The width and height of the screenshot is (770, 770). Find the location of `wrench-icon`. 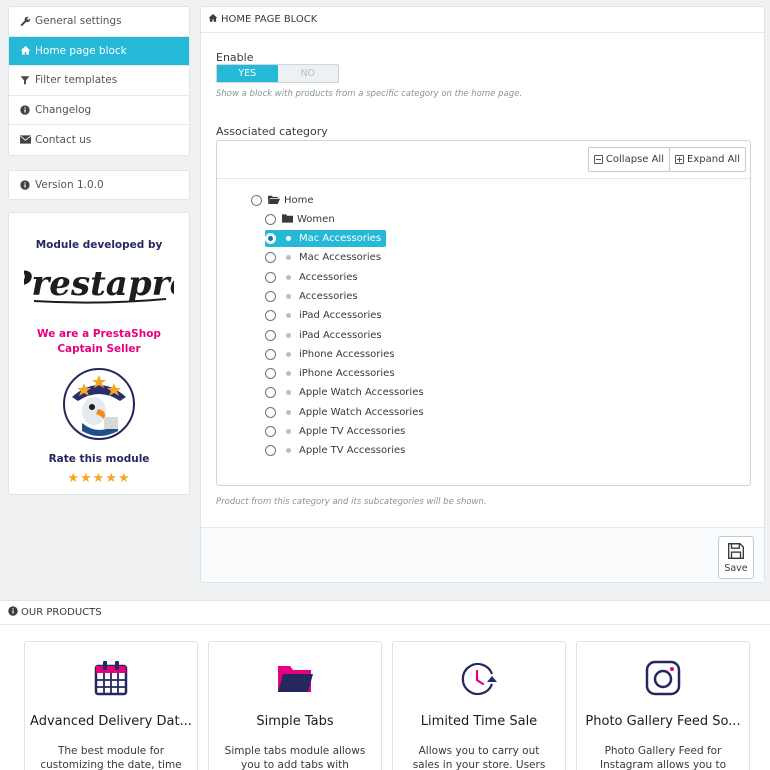

wrench-icon is located at coordinates (25, 21).